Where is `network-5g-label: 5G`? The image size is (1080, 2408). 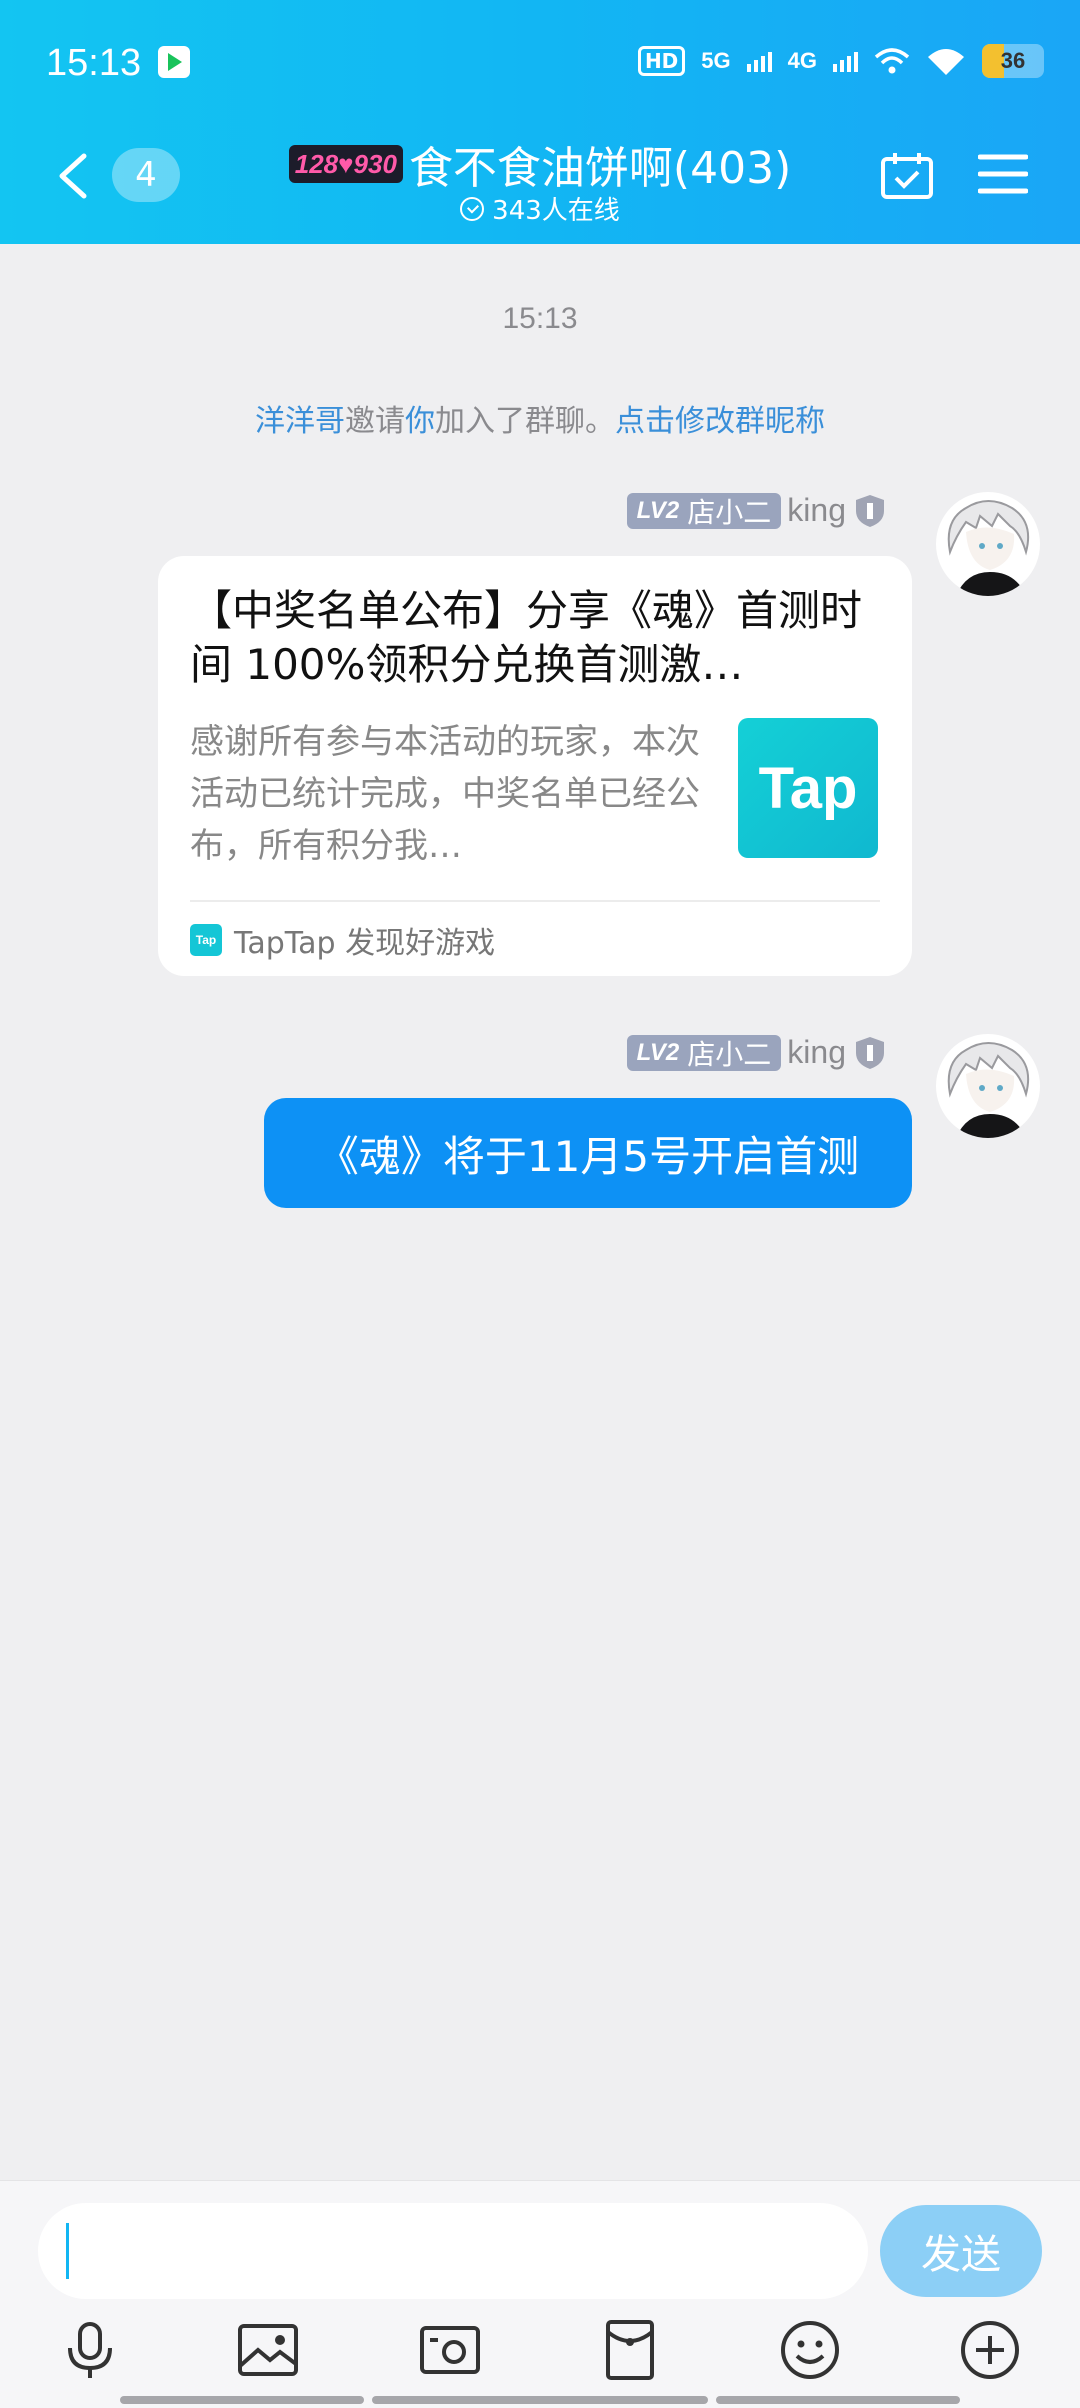 network-5g-label: 5G is located at coordinates (716, 60).